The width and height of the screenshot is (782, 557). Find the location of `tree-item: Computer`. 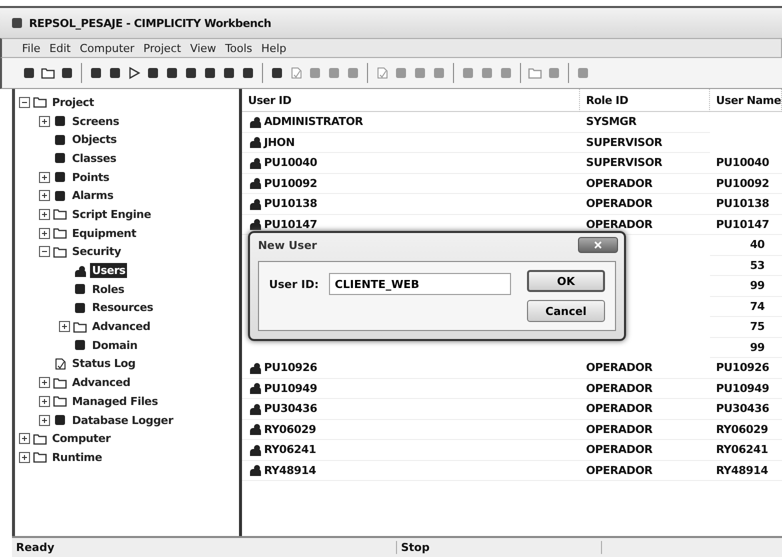

tree-item: Computer is located at coordinates (81, 438).